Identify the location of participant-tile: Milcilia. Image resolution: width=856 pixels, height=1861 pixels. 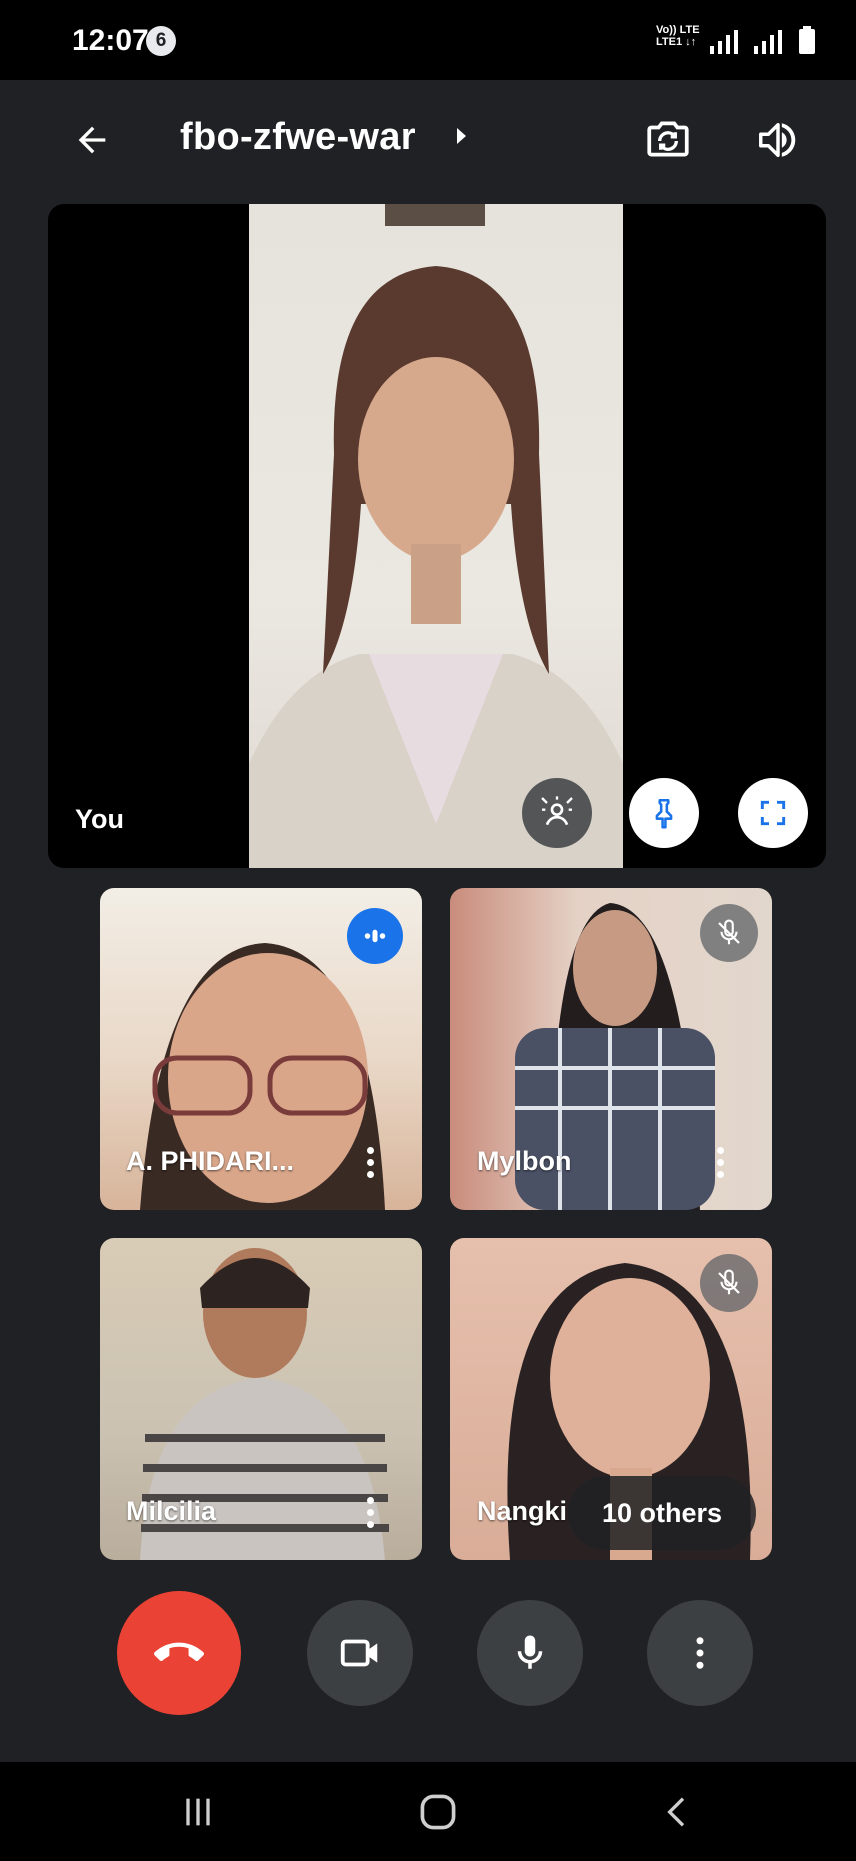
(261, 1399).